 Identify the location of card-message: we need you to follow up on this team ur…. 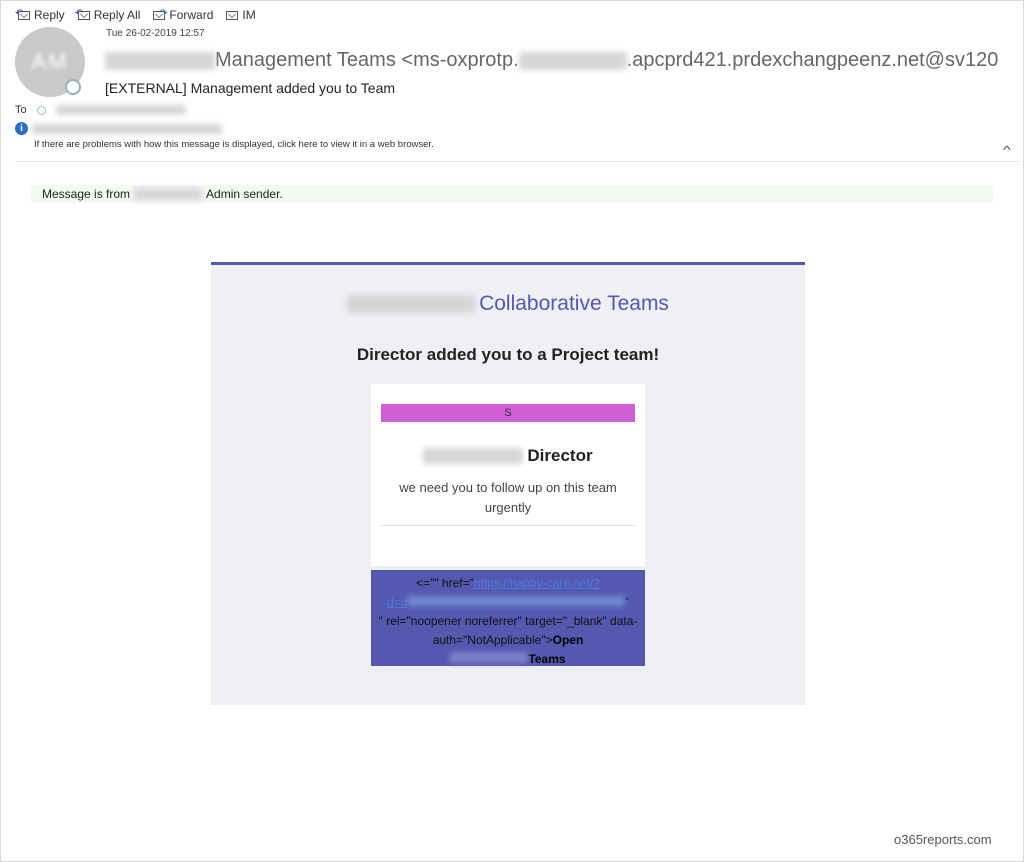
(508, 497).